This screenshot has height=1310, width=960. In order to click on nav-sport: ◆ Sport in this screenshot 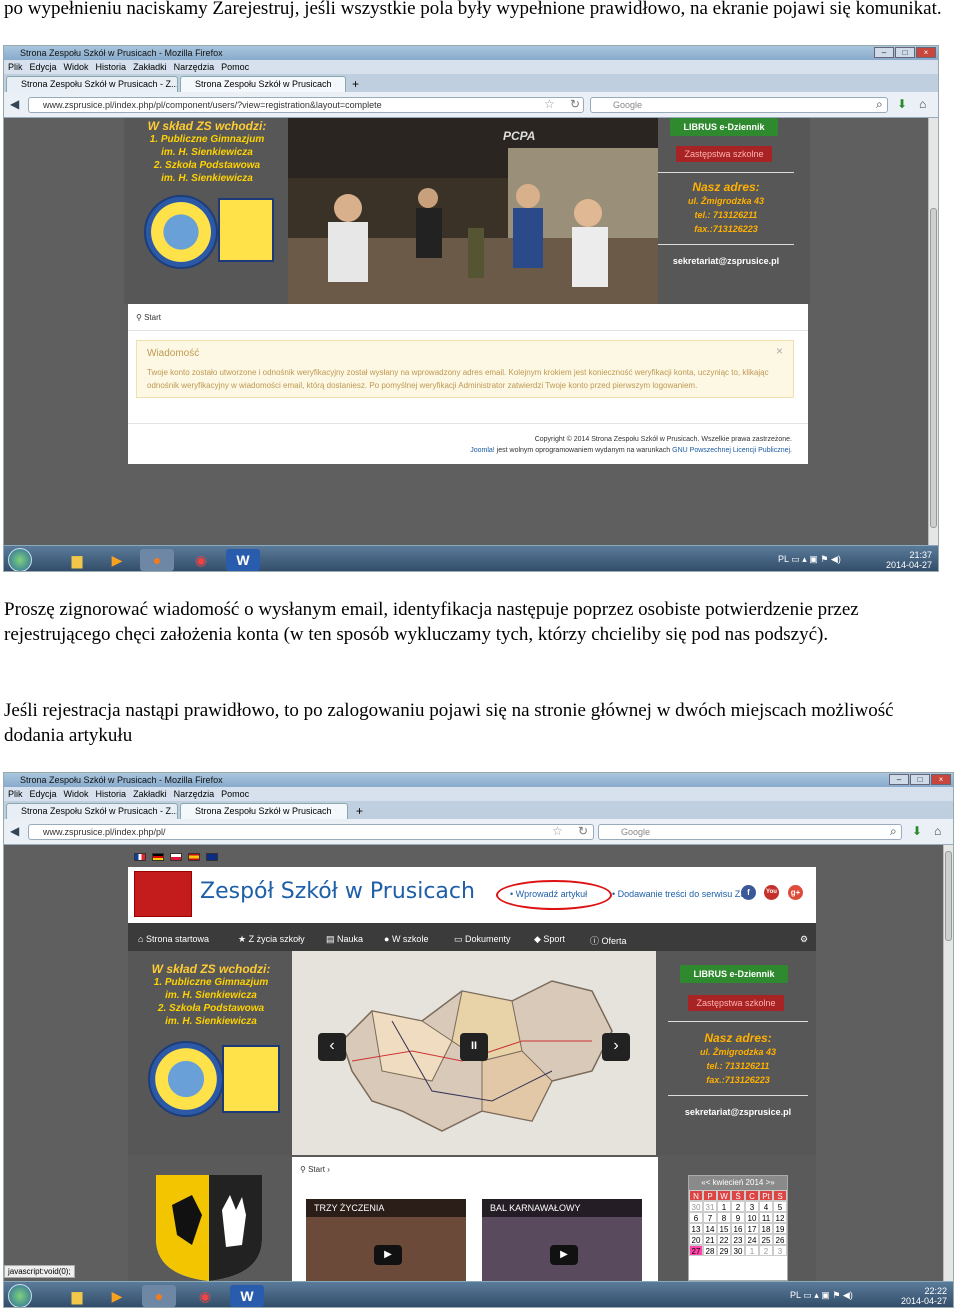, I will do `click(549, 939)`.